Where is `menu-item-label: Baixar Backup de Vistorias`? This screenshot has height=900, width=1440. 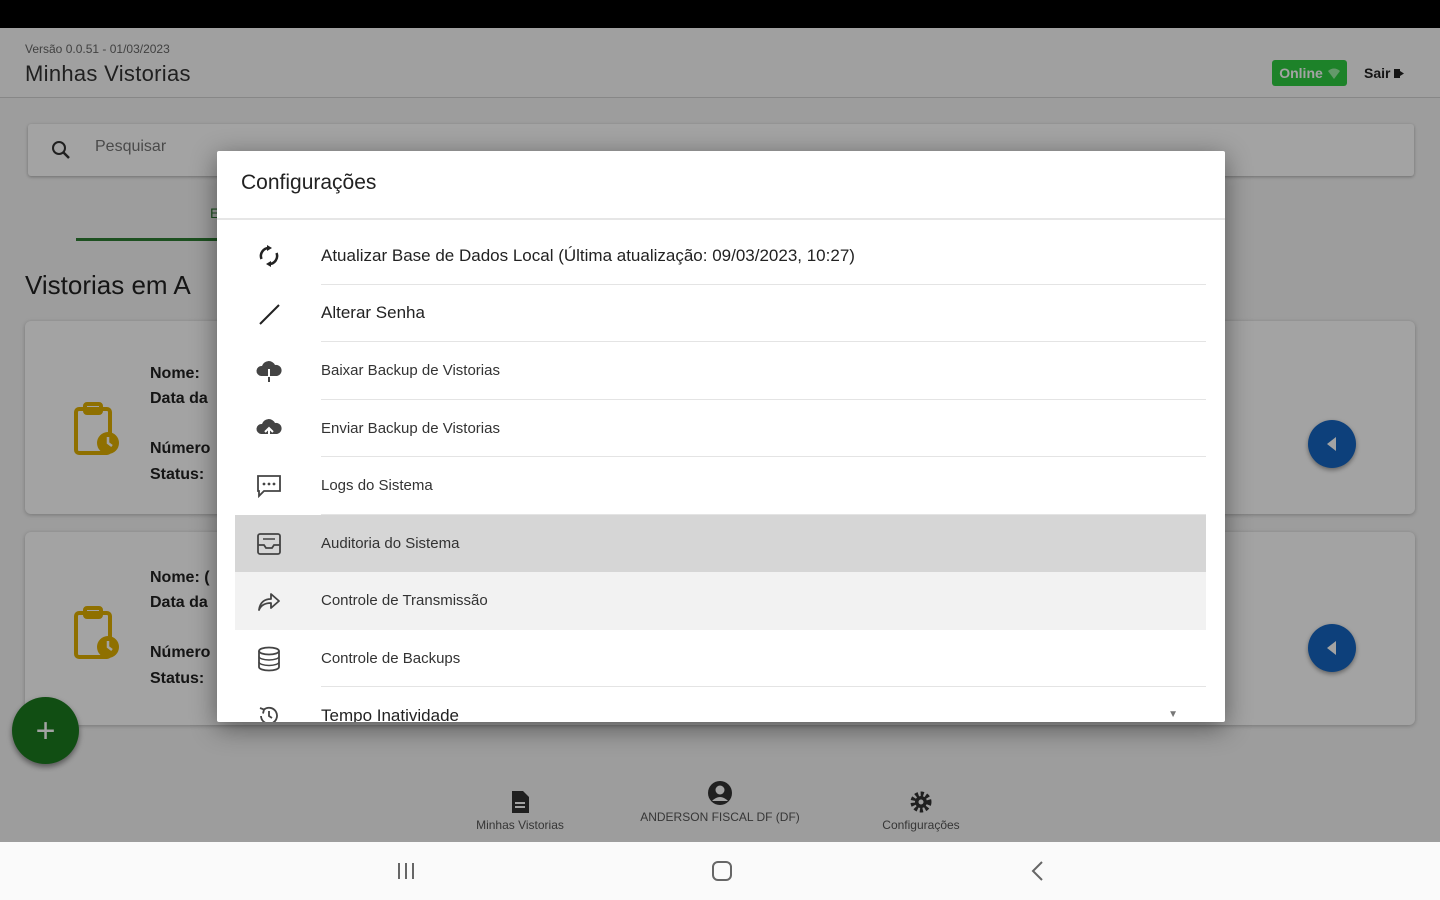
menu-item-label: Baixar Backup de Vistorias is located at coordinates (410, 371).